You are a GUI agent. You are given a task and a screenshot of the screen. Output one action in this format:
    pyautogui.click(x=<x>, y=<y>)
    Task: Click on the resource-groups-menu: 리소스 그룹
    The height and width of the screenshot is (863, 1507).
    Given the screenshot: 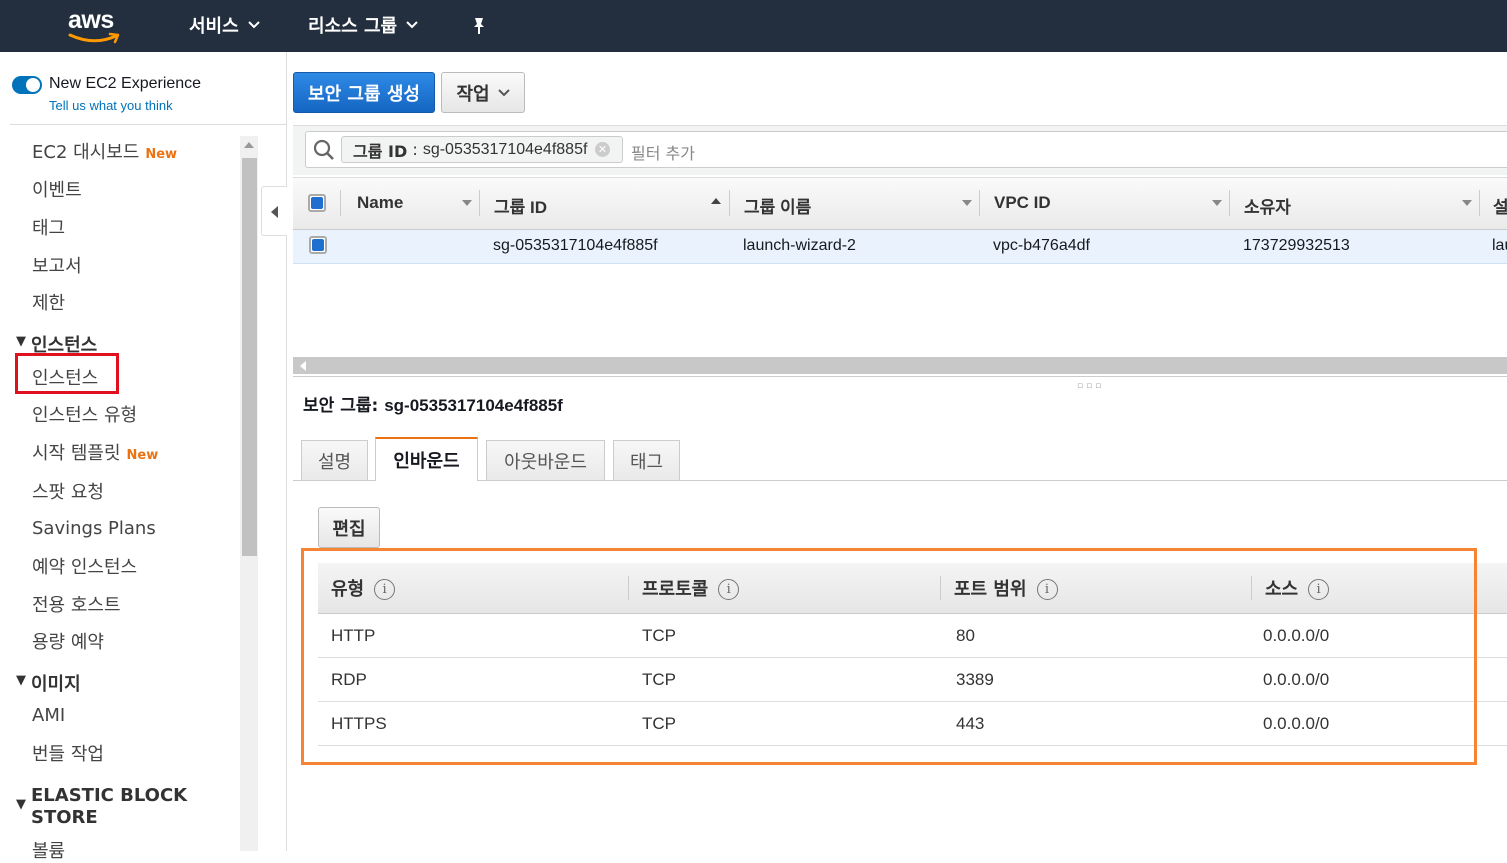 What is the action you would take?
    pyautogui.click(x=363, y=25)
    